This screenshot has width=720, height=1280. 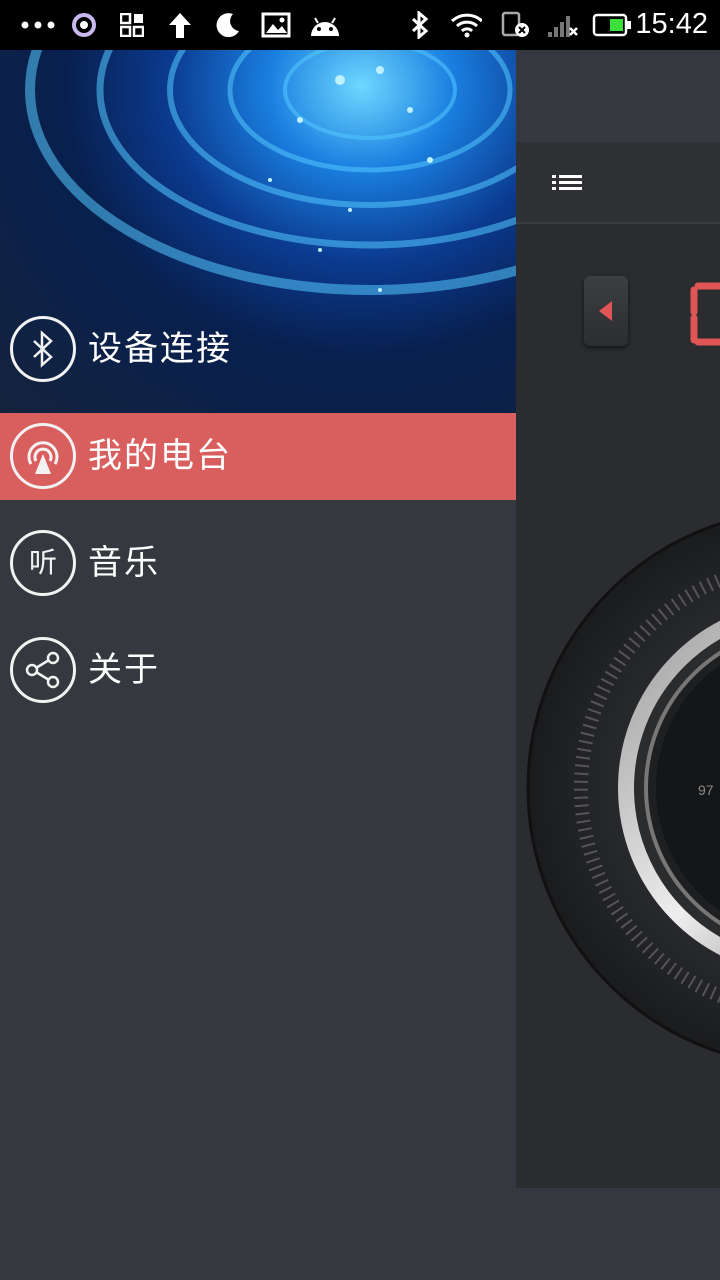 What do you see at coordinates (43, 456) in the screenshot?
I see `radio-tower-icon` at bounding box center [43, 456].